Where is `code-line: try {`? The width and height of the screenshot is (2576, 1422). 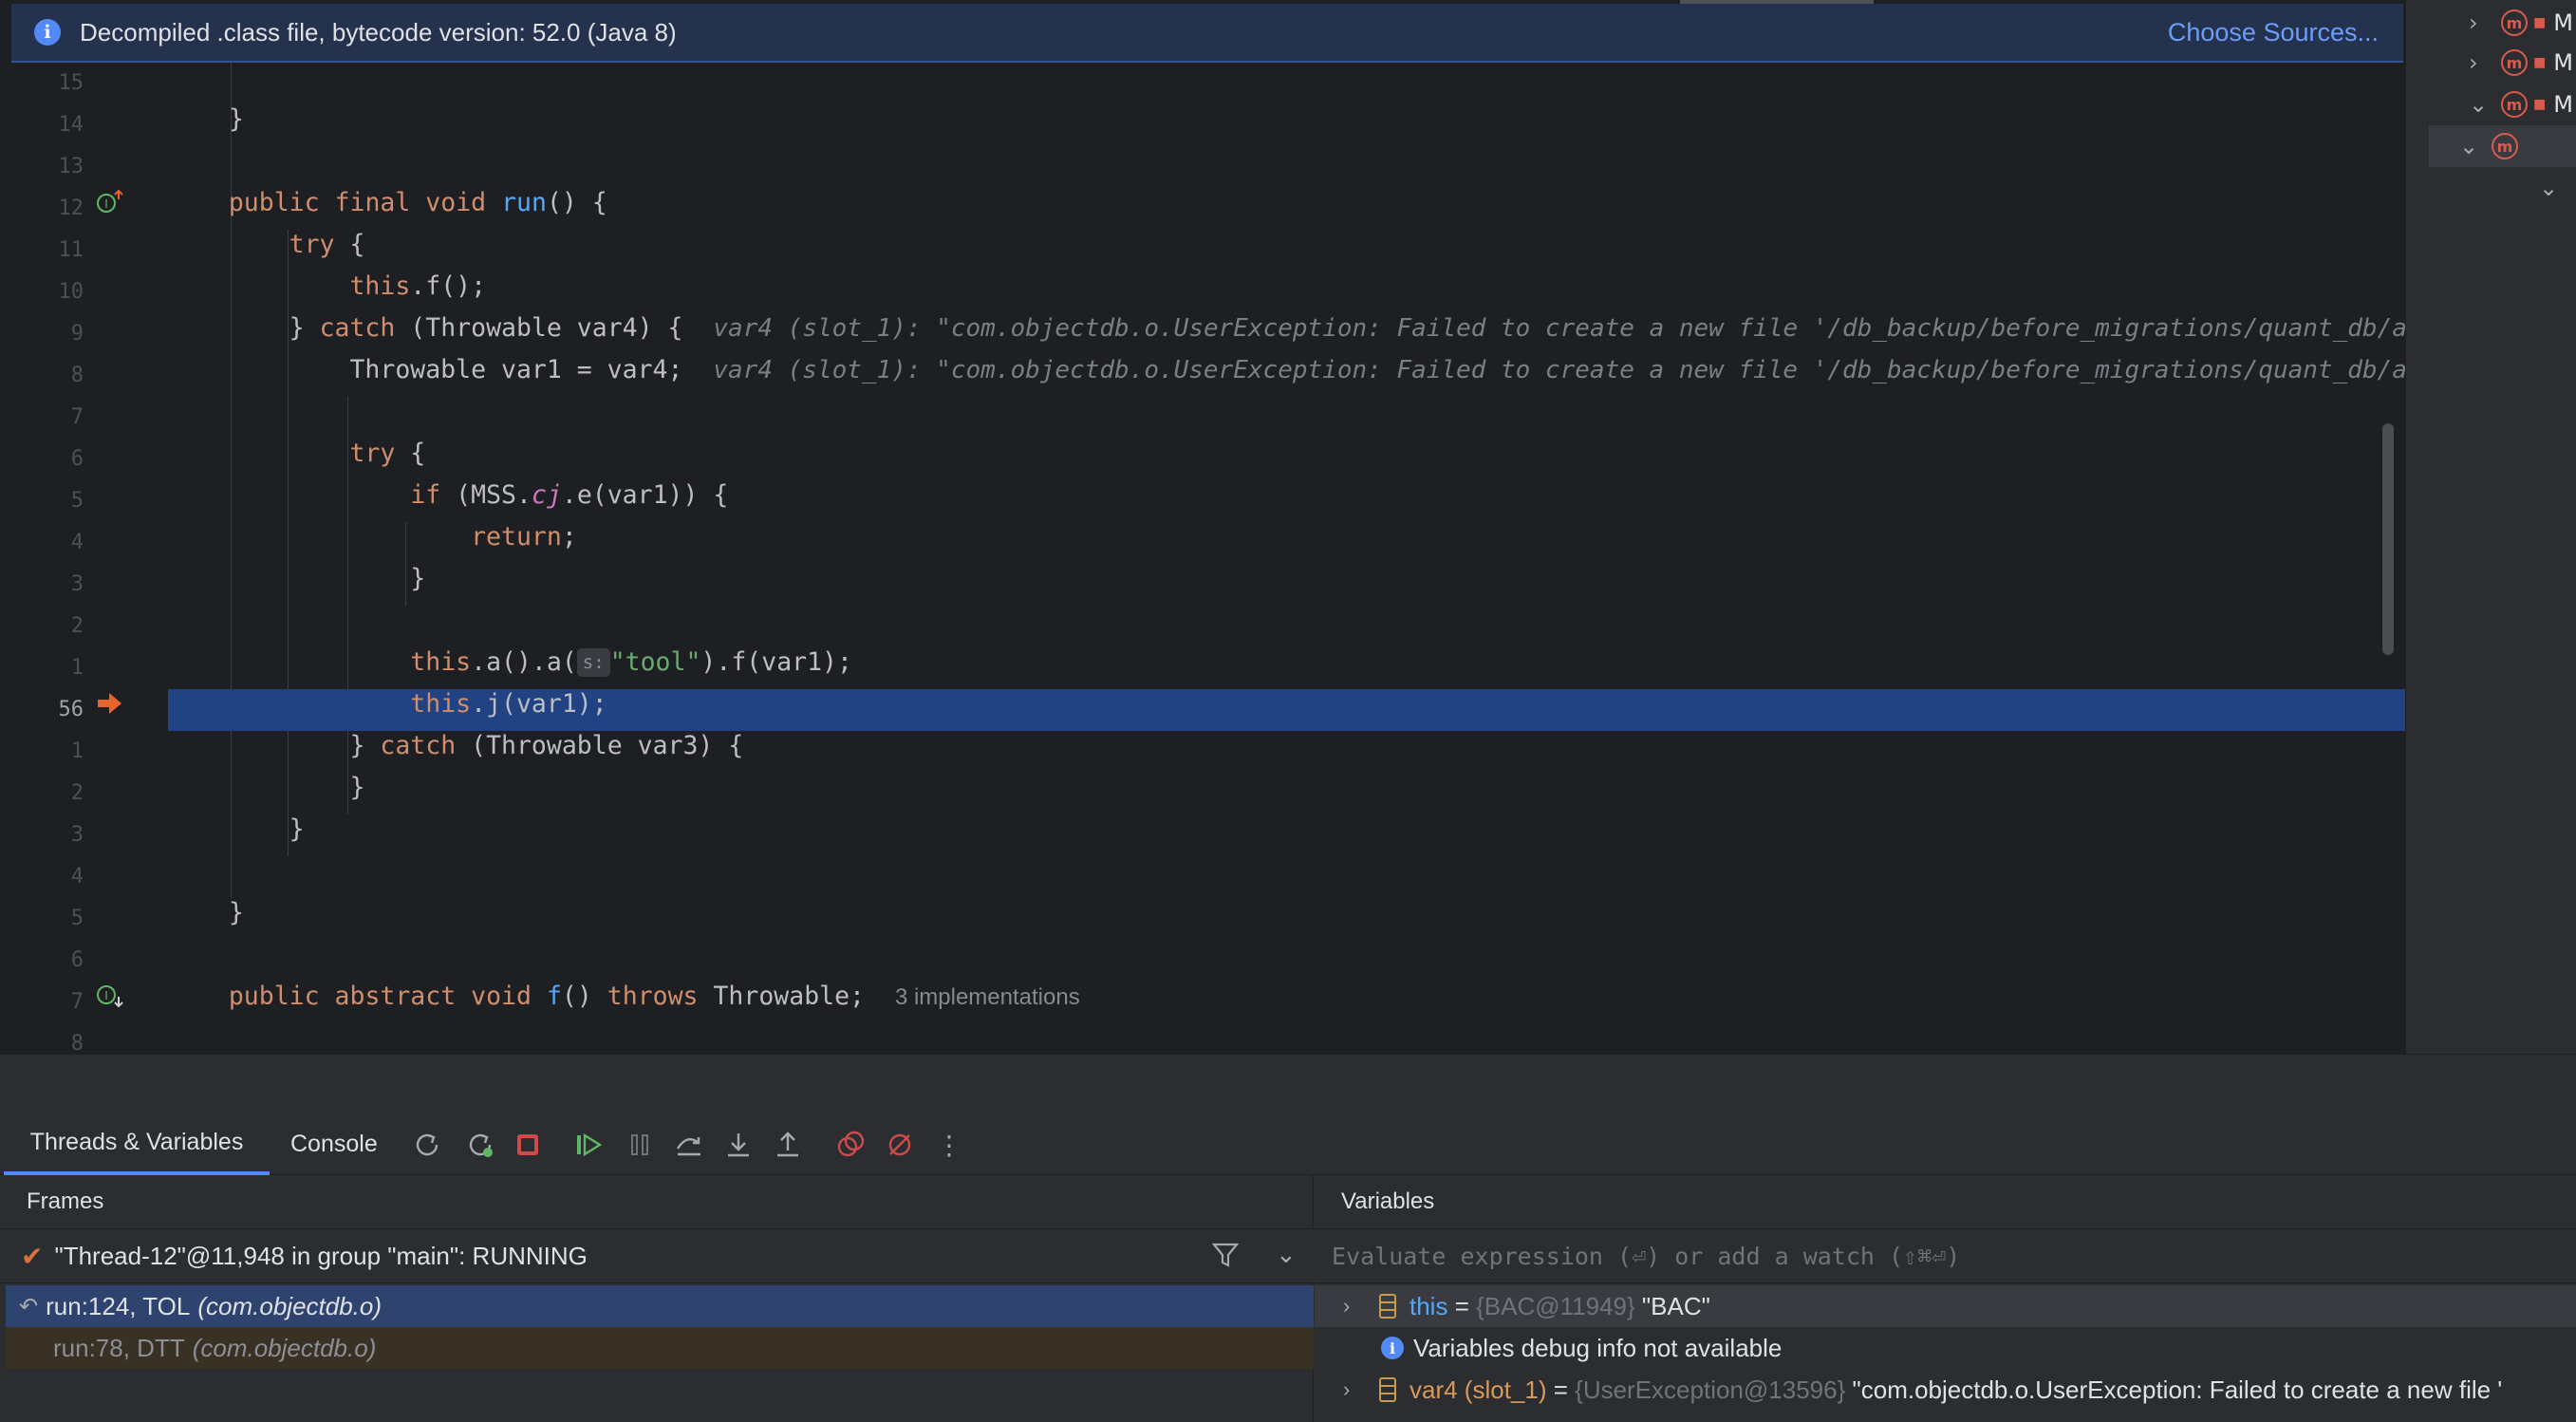
code-line: try { is located at coordinates (388, 453).